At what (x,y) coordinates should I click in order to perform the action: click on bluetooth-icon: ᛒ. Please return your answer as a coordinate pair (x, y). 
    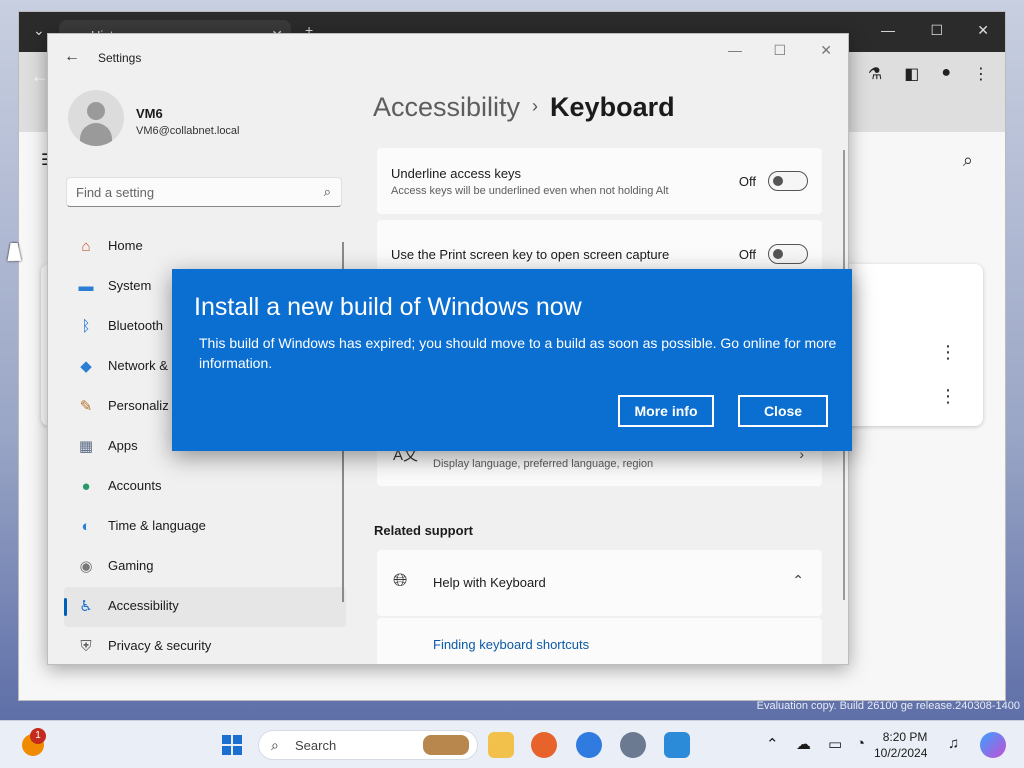
    Looking at the image, I should click on (86, 326).